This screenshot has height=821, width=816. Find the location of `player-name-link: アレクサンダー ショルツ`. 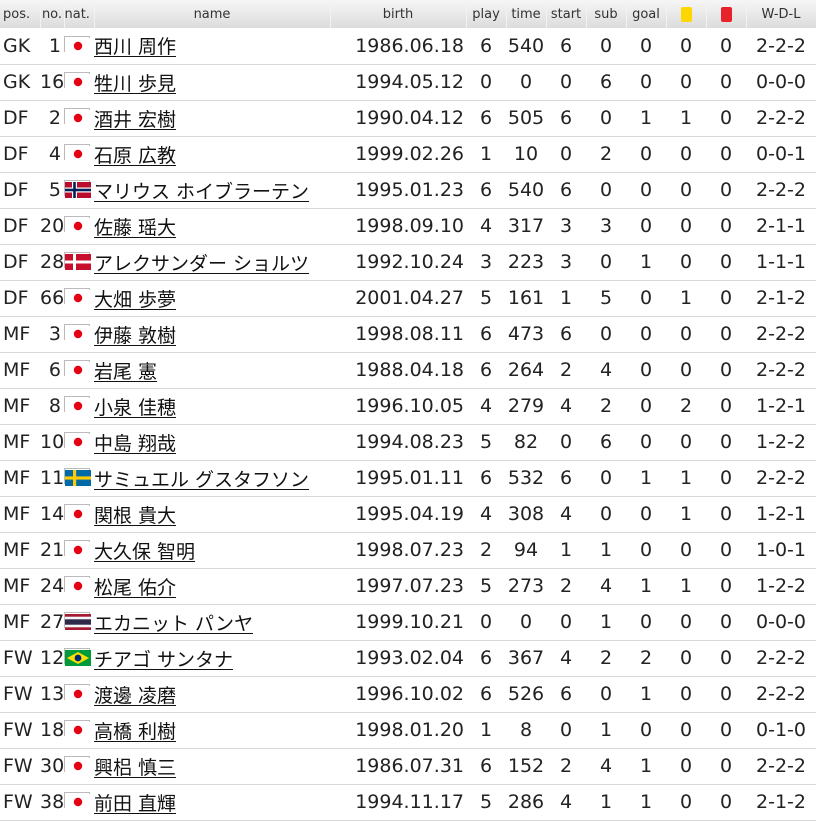

player-name-link: アレクサンダー ショルツ is located at coordinates (201, 264).